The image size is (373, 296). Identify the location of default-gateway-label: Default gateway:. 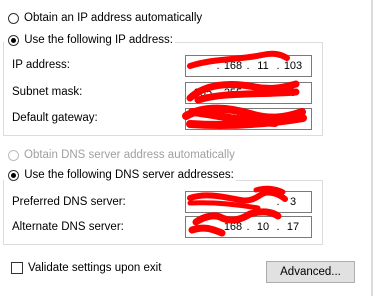
(55, 118).